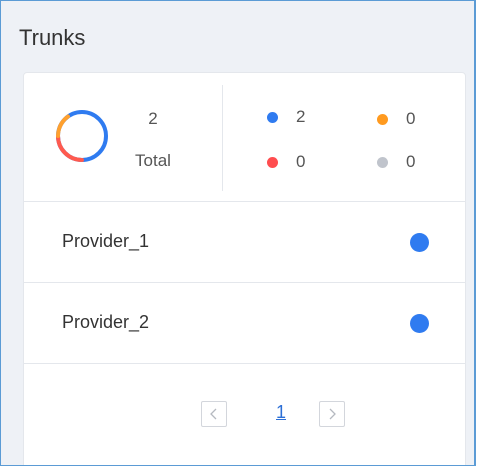  What do you see at coordinates (272, 117) in the screenshot?
I see `blue-status-dot-icon` at bounding box center [272, 117].